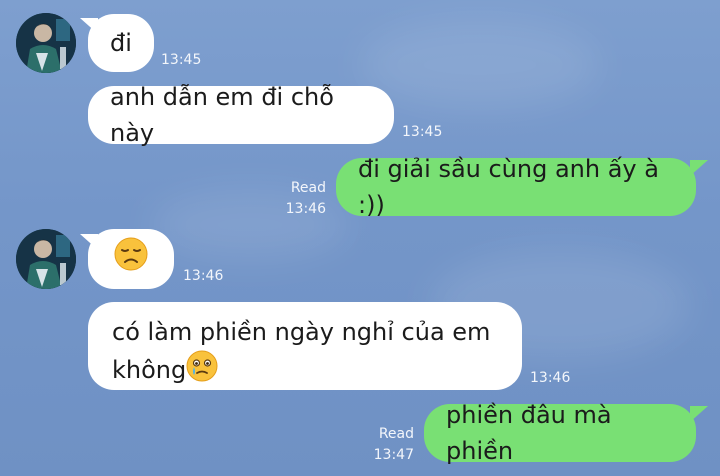 The width and height of the screenshot is (720, 476). Describe the element at coordinates (301, 332) in the screenshot. I see `message-text-line: có làm phiền ngày nghỉ của em` at that location.